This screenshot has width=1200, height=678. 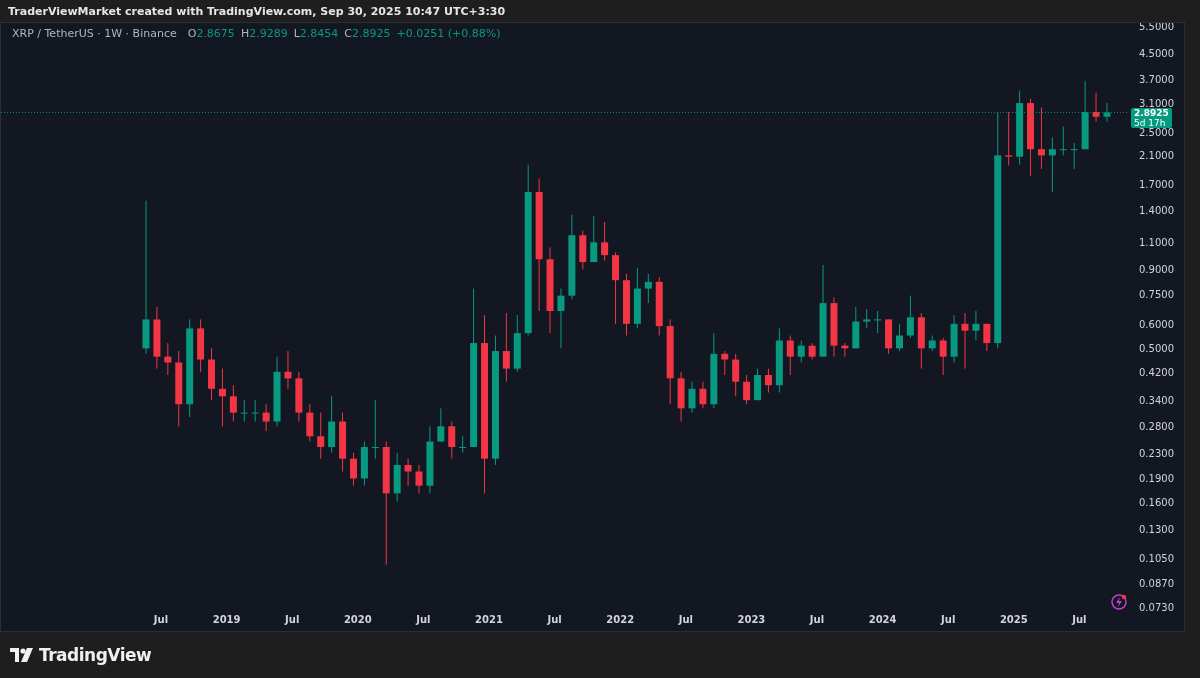 I want to click on axis-label: 0.0730, so click(x=1156, y=607).